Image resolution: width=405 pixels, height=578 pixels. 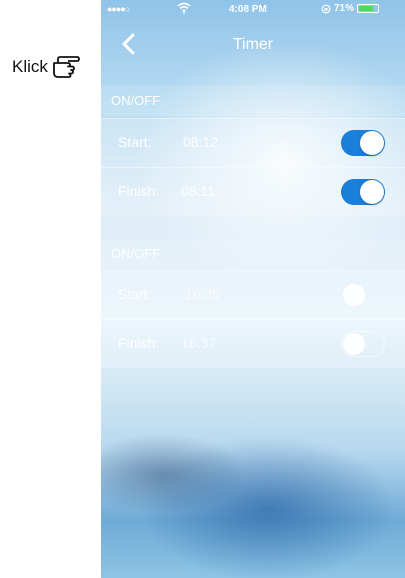 I want to click on klick-annotation: Klick, so click(x=46, y=67).